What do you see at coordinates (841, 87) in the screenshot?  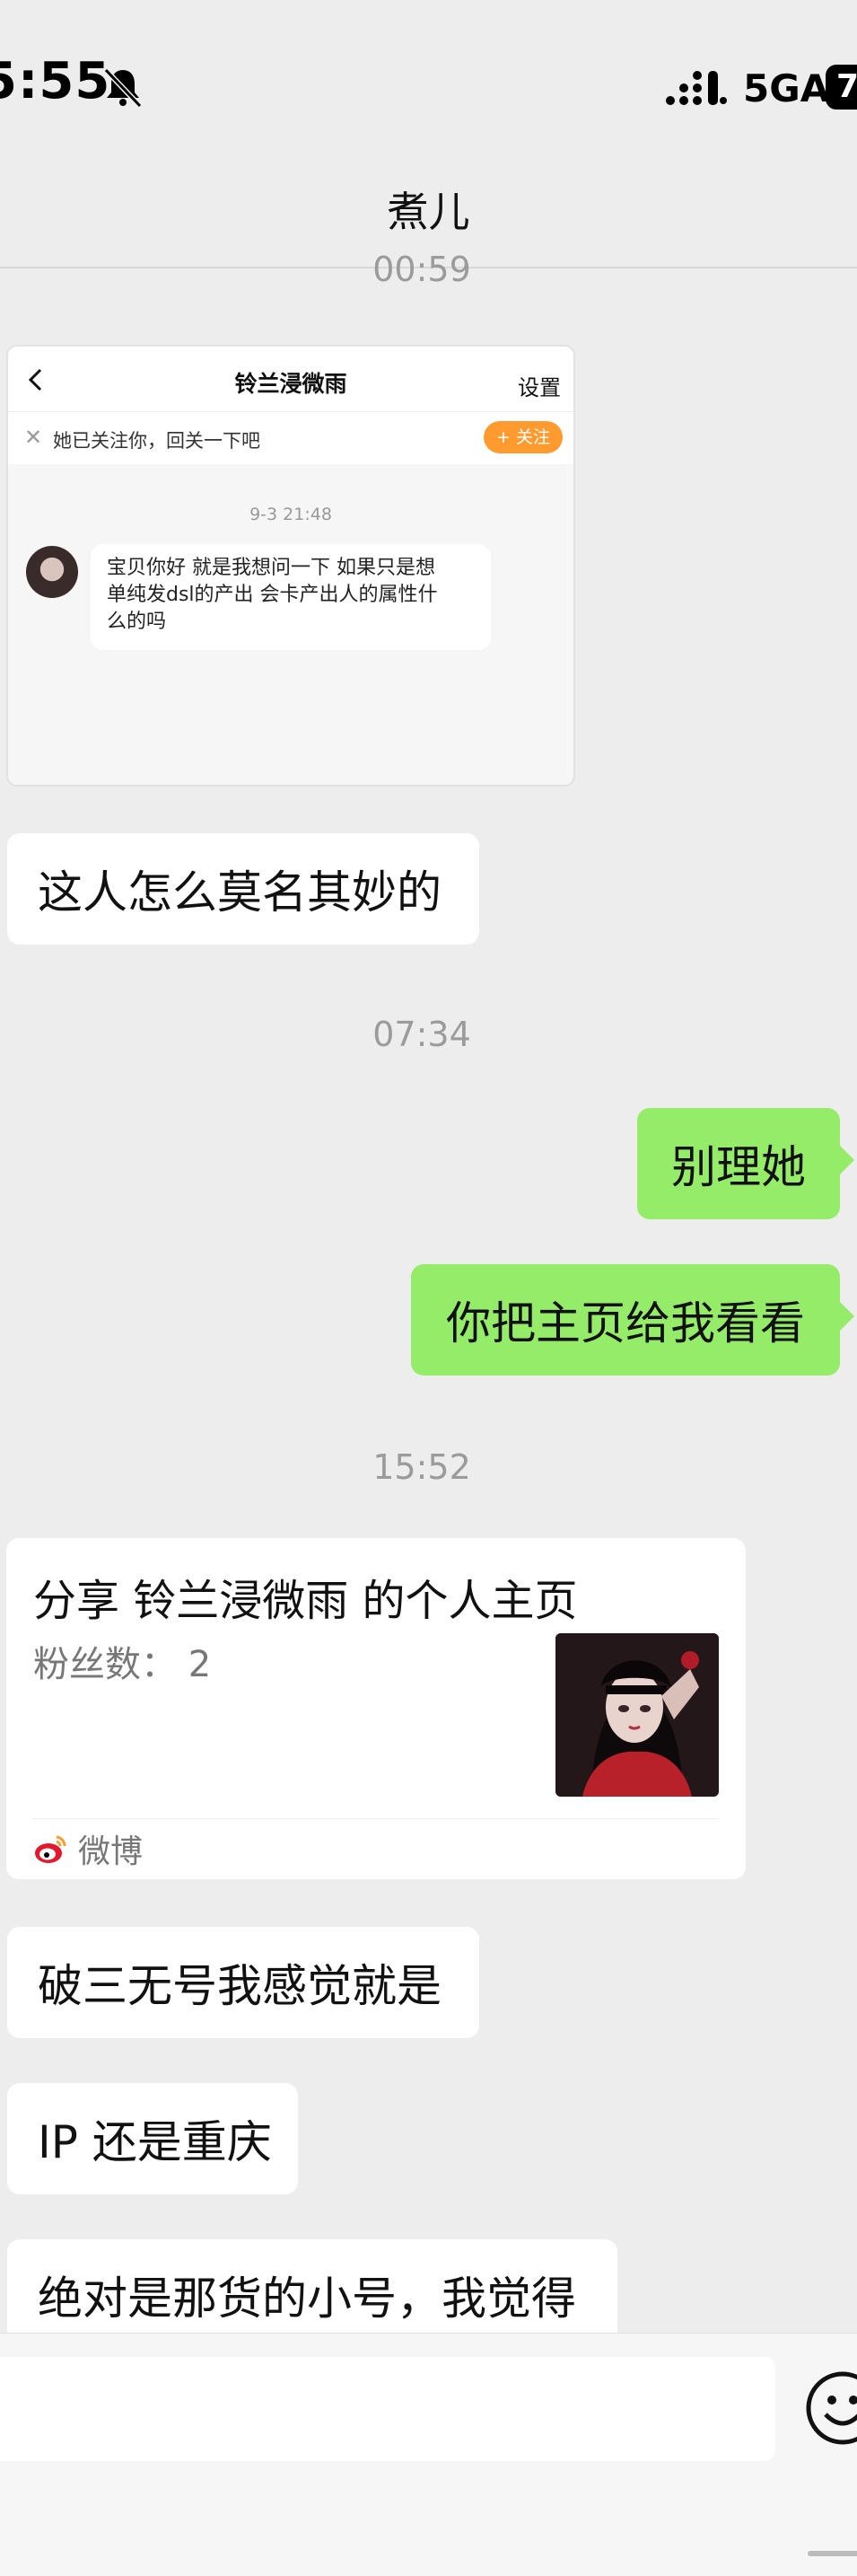 I see `battery-indicator: 7` at bounding box center [841, 87].